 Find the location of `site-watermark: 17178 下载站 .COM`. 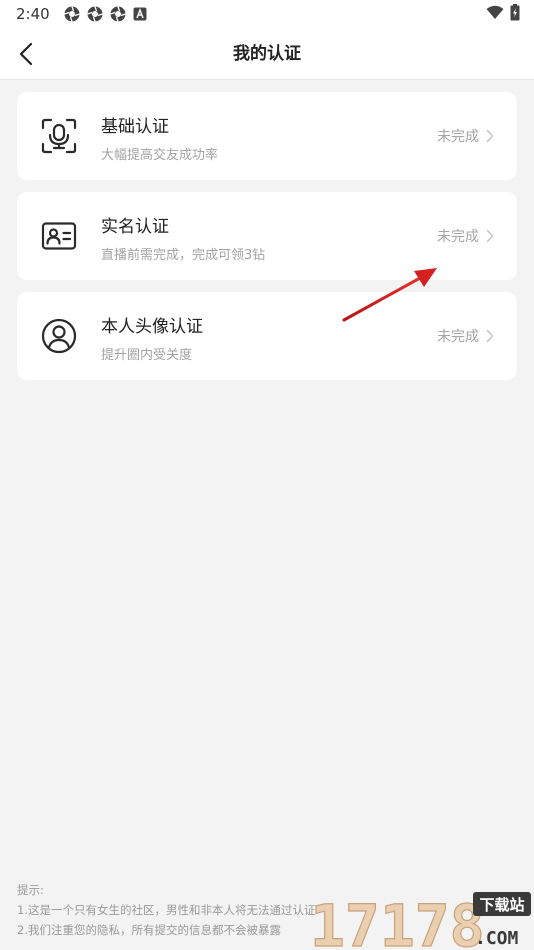

site-watermark: 17178 下载站 .COM is located at coordinates (421, 918).